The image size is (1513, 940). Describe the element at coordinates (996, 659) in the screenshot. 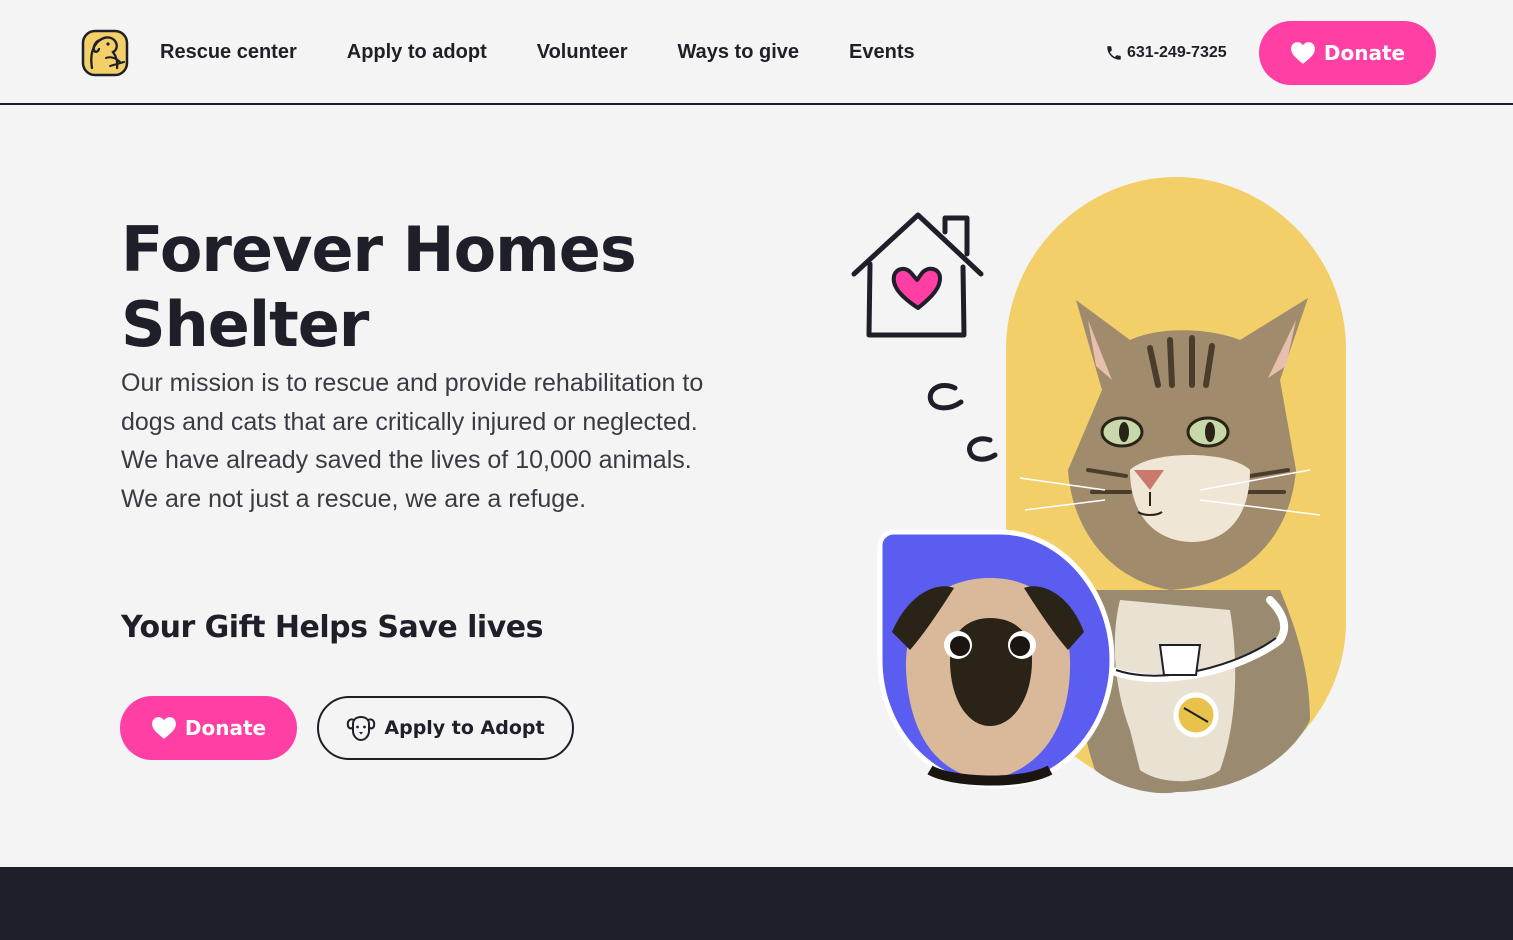

I see `pug-photo` at that location.